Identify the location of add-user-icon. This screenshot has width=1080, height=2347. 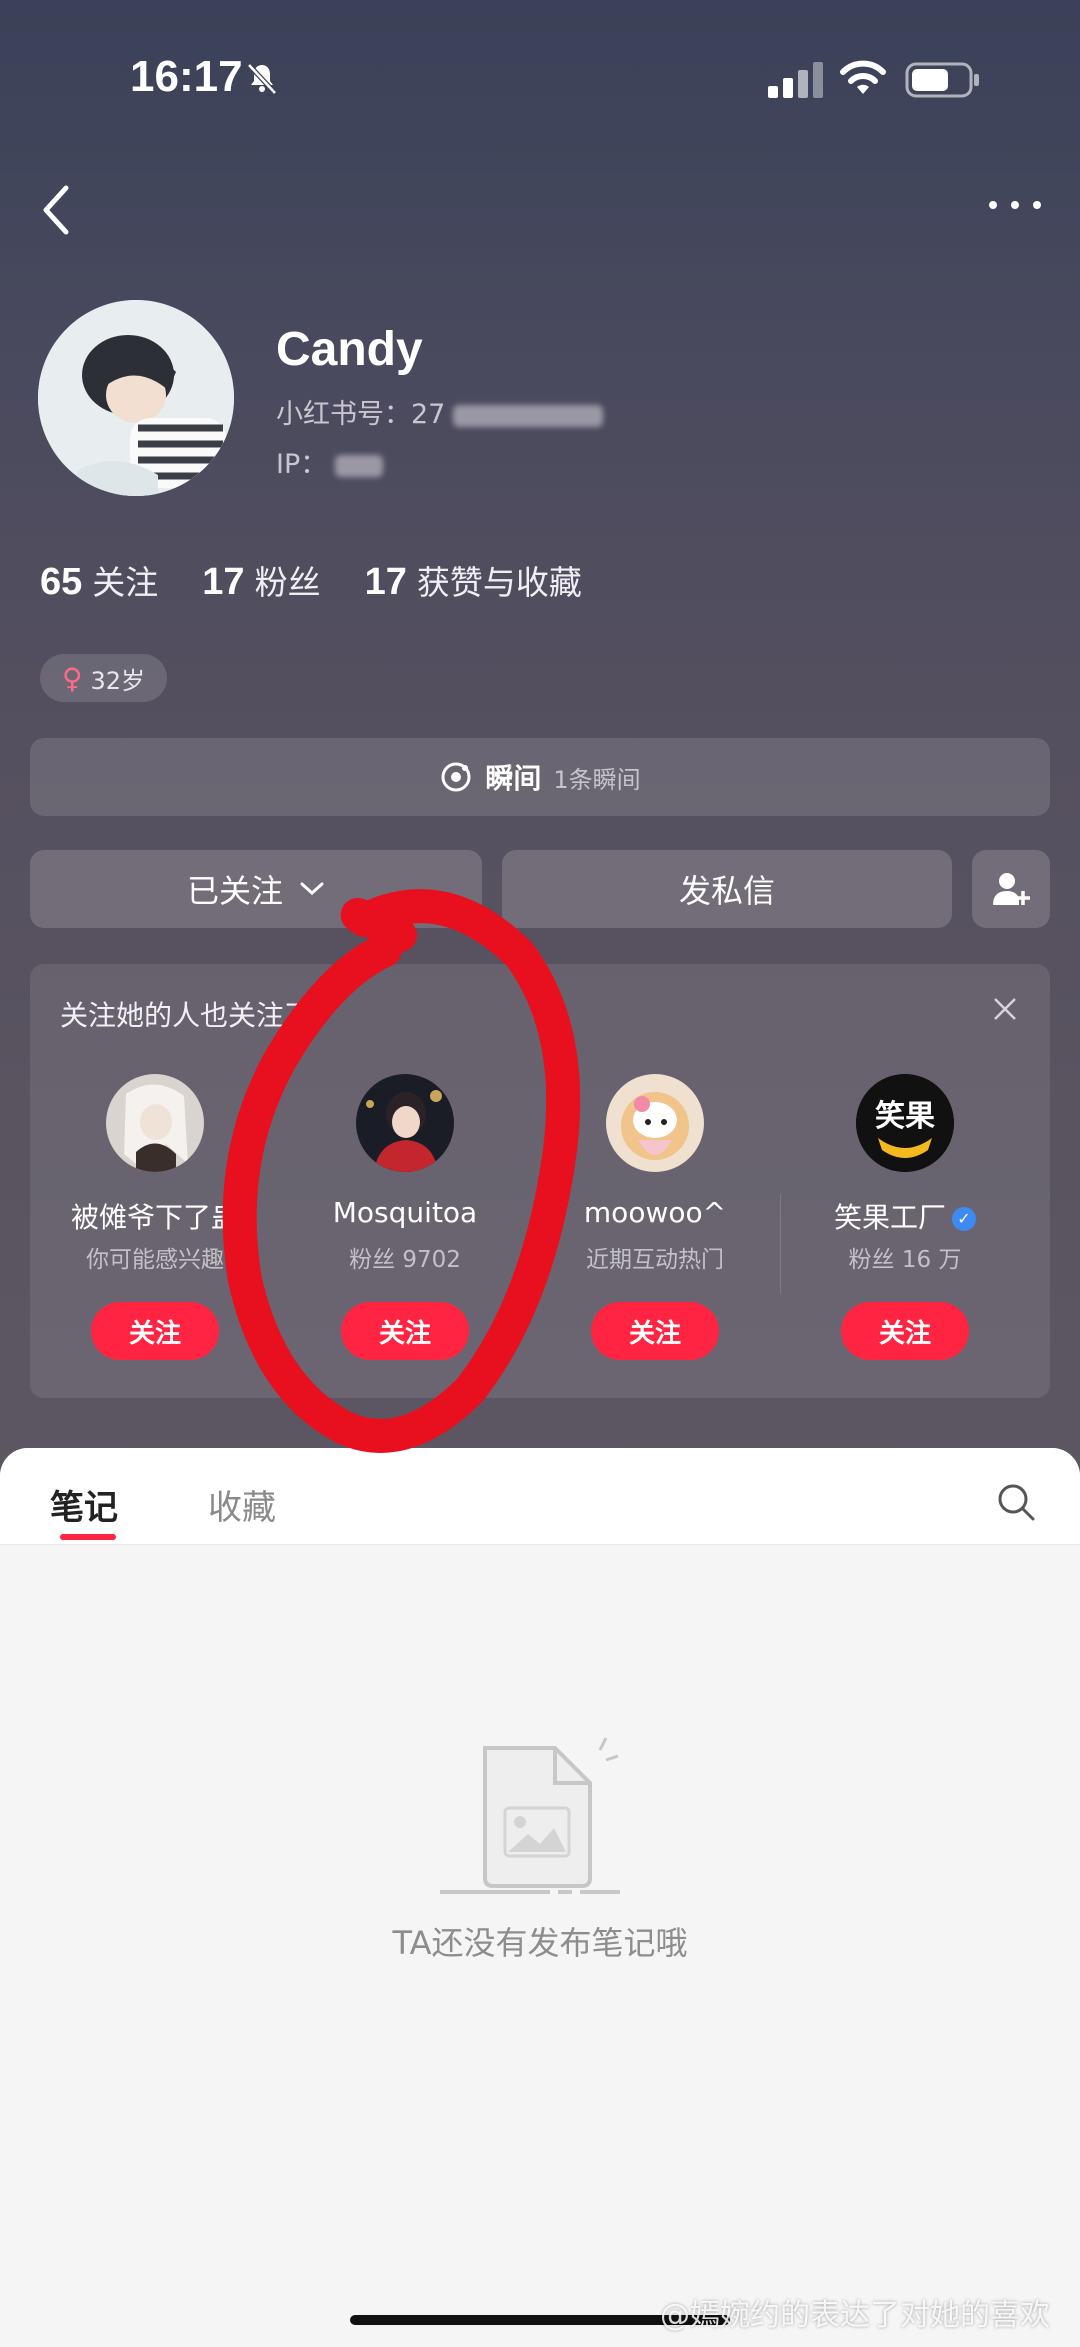
(1011, 889).